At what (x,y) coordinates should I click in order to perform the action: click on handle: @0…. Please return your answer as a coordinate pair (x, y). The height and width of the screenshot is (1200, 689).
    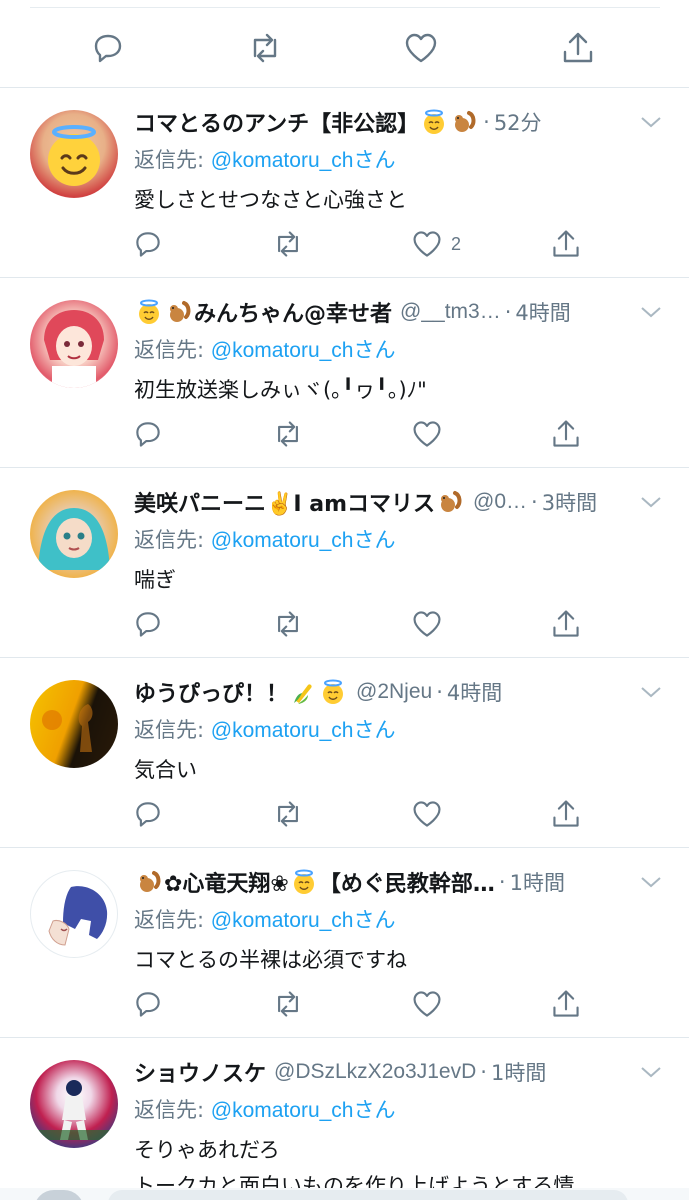
    Looking at the image, I should click on (500, 502).